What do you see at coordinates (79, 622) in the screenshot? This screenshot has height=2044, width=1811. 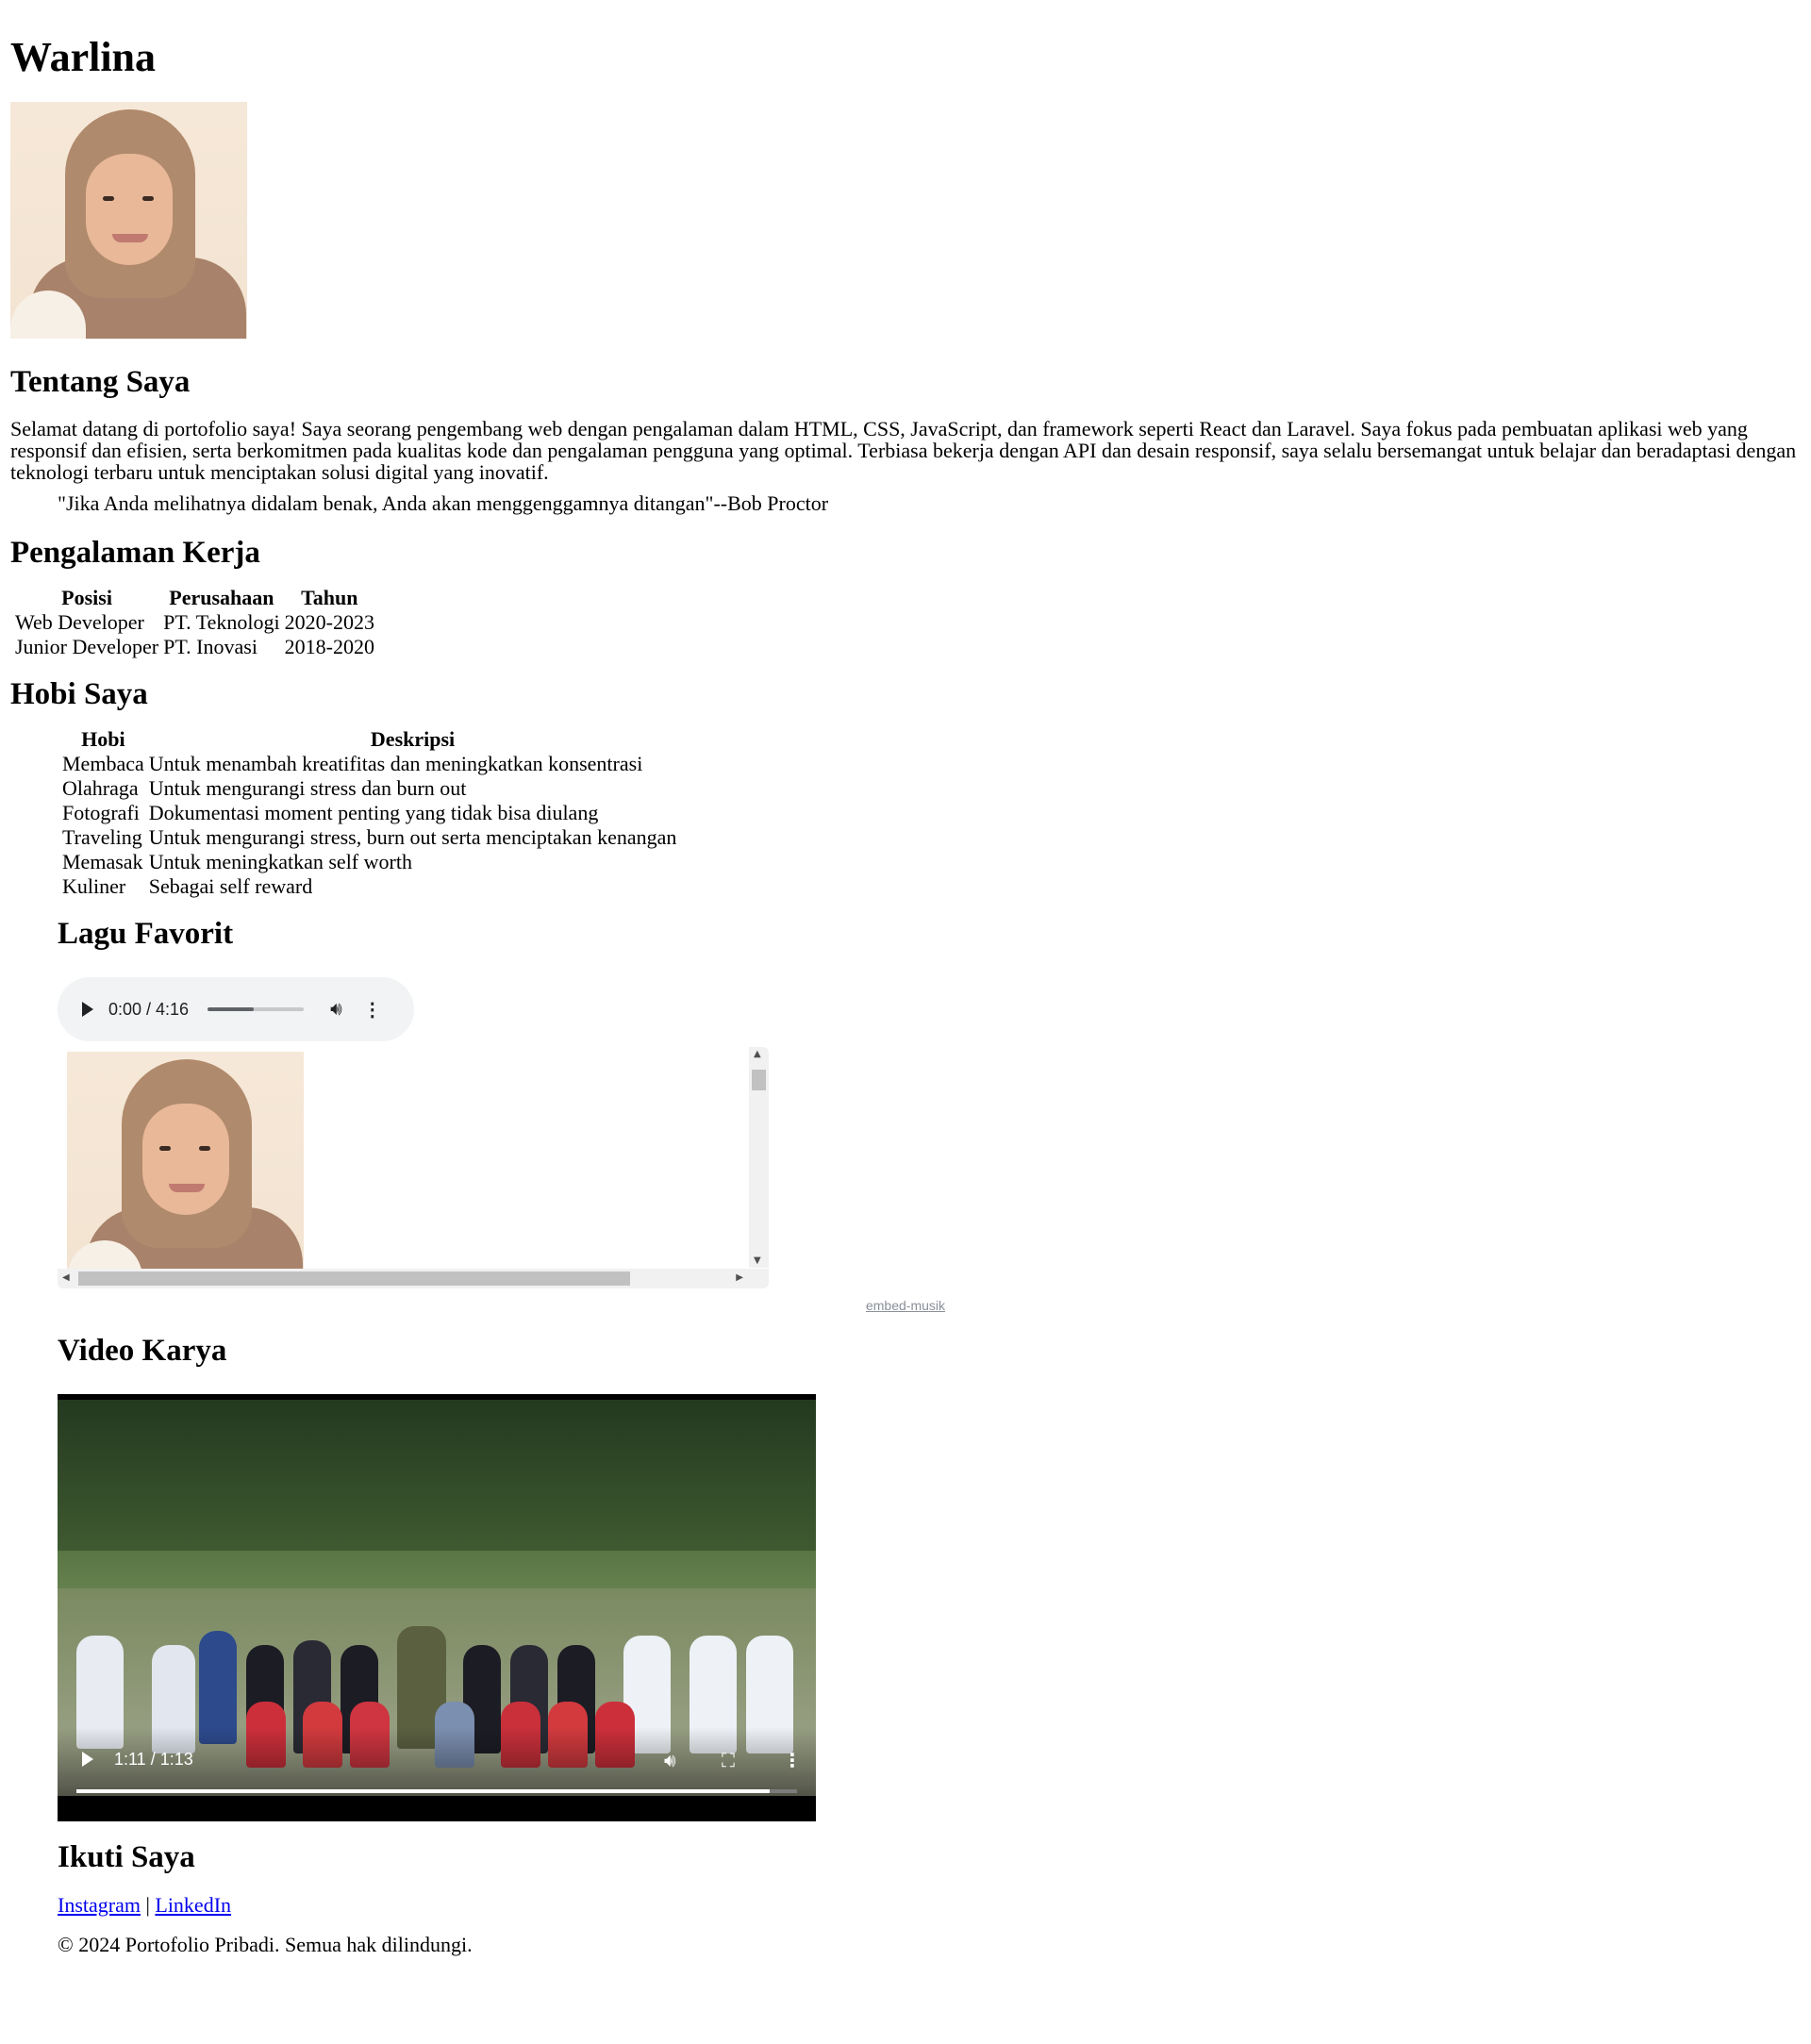 I see `table-cell: Web Developer` at bounding box center [79, 622].